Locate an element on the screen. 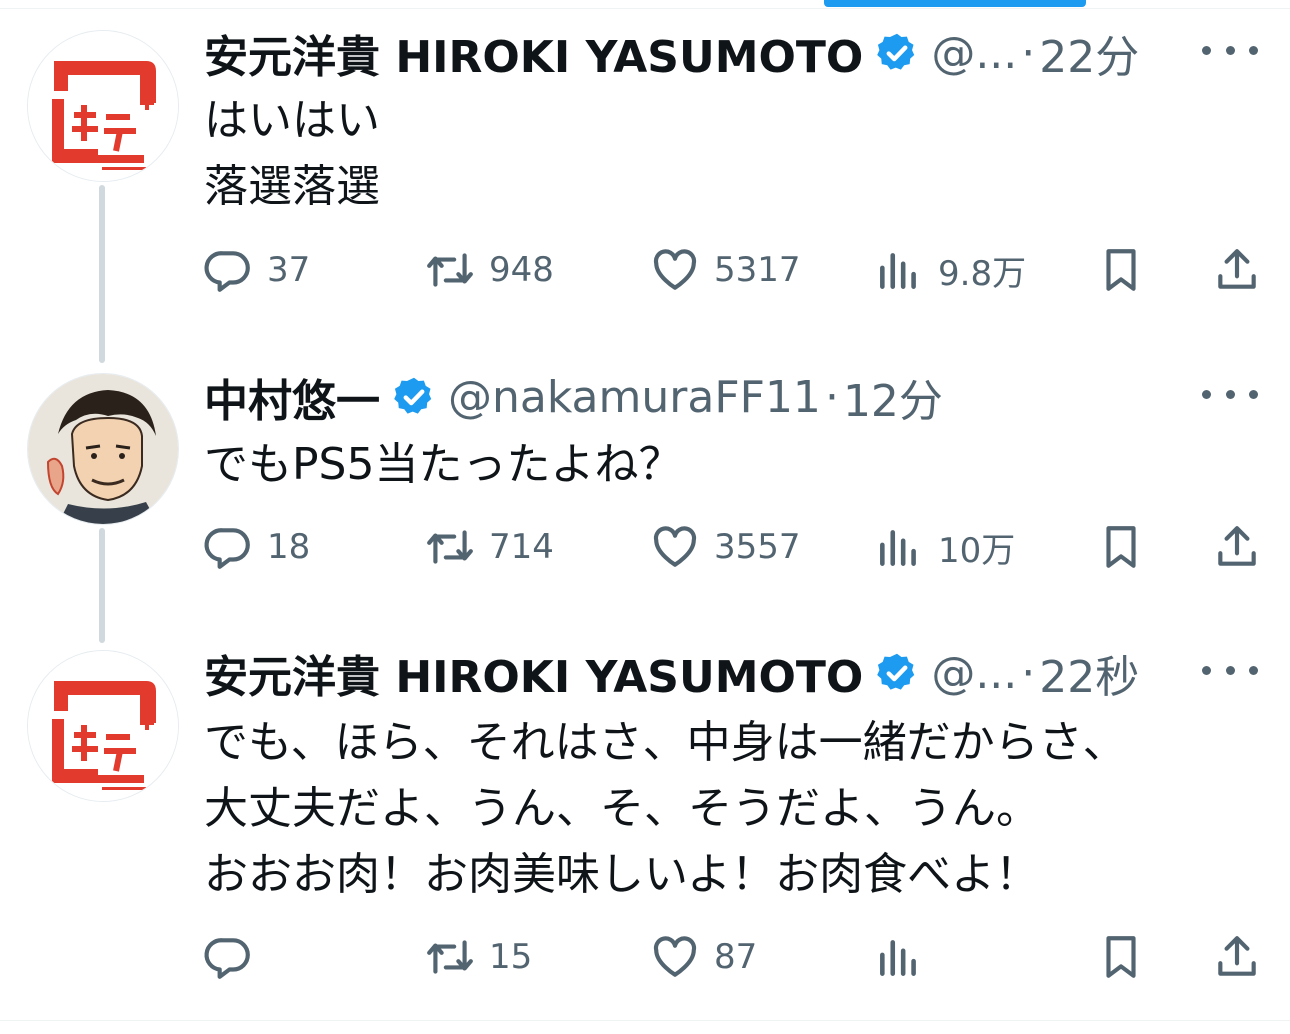 The width and height of the screenshot is (1290, 1034). tweet-text: でもPS5当たったよね？ is located at coordinates (722, 465).